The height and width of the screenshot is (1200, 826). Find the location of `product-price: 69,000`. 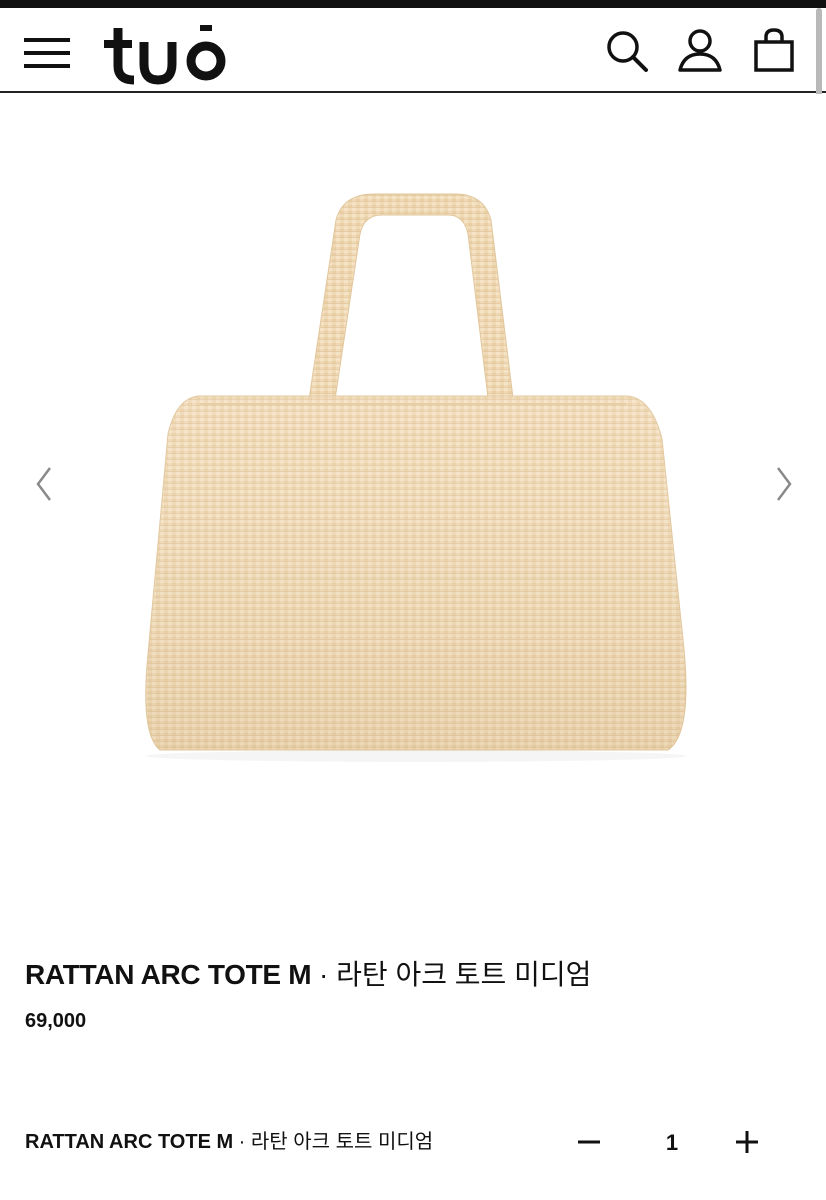

product-price: 69,000 is located at coordinates (56, 1021).